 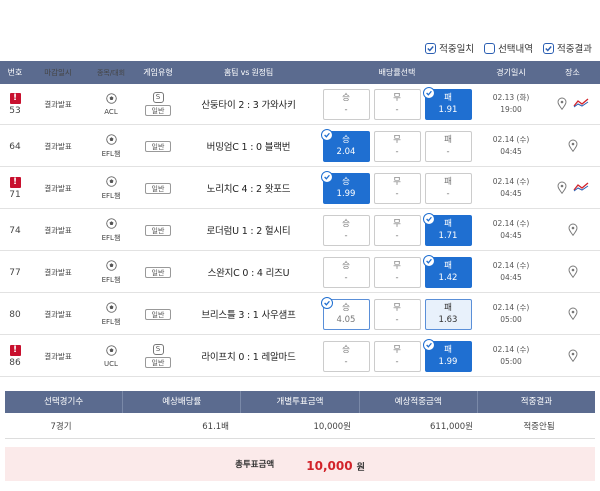 I want to click on summary-header-cell: 예상배당률, so click(x=182, y=402).